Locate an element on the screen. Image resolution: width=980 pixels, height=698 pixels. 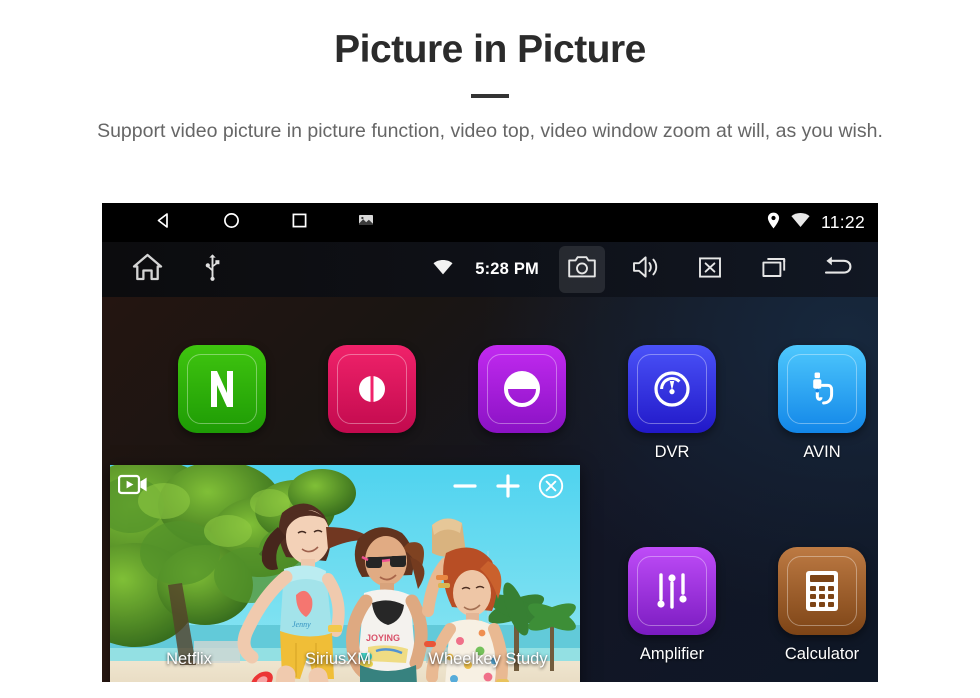
app-tile-calculator: Calculator is located at coordinates (815, 605).